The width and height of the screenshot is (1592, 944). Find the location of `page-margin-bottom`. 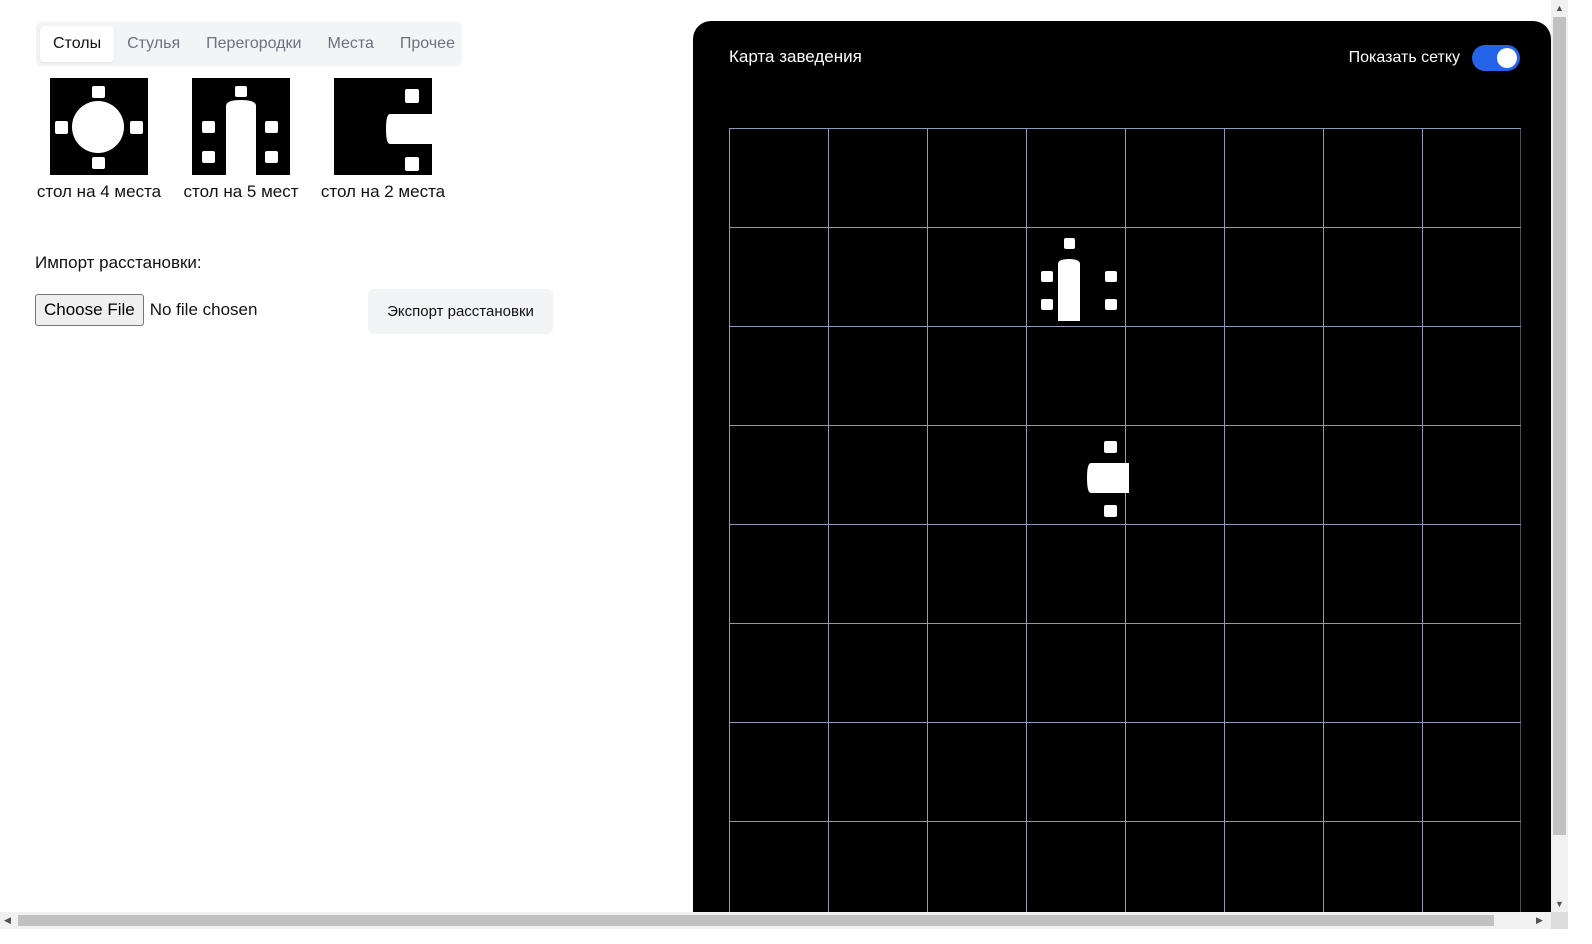

page-margin-bottom is located at coordinates (796, 936).